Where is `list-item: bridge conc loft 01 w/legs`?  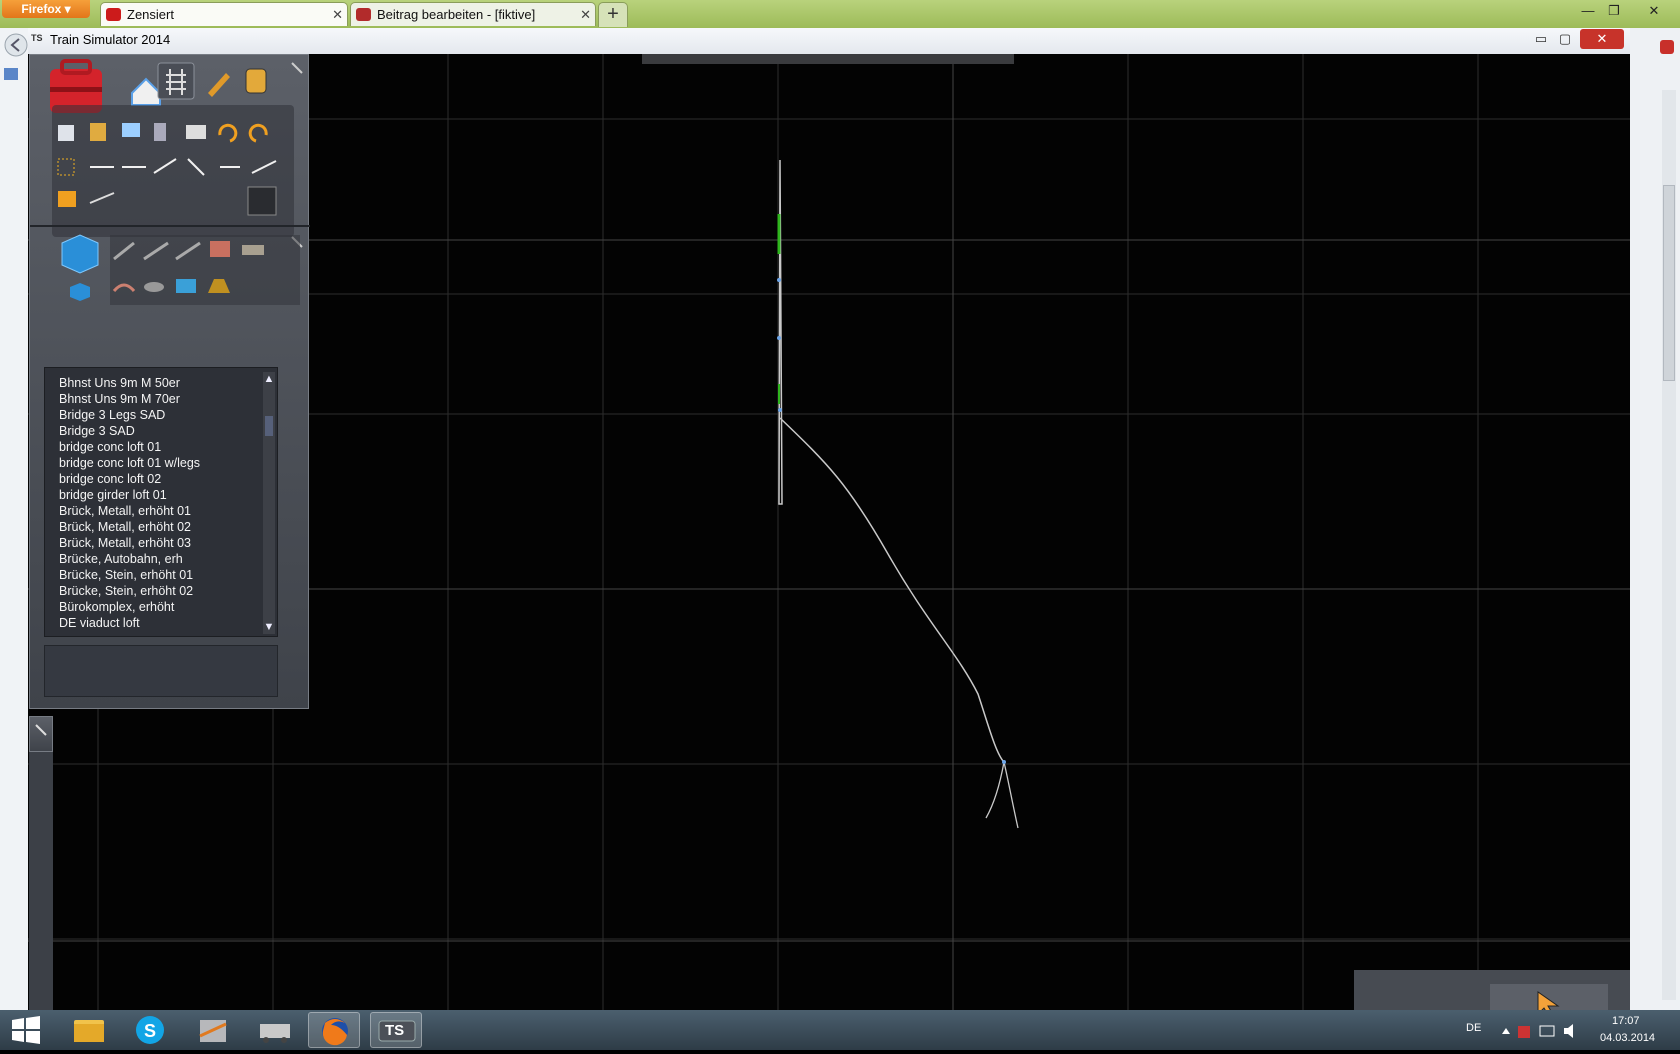
list-item: bridge conc loft 01 w/legs is located at coordinates (129, 463).